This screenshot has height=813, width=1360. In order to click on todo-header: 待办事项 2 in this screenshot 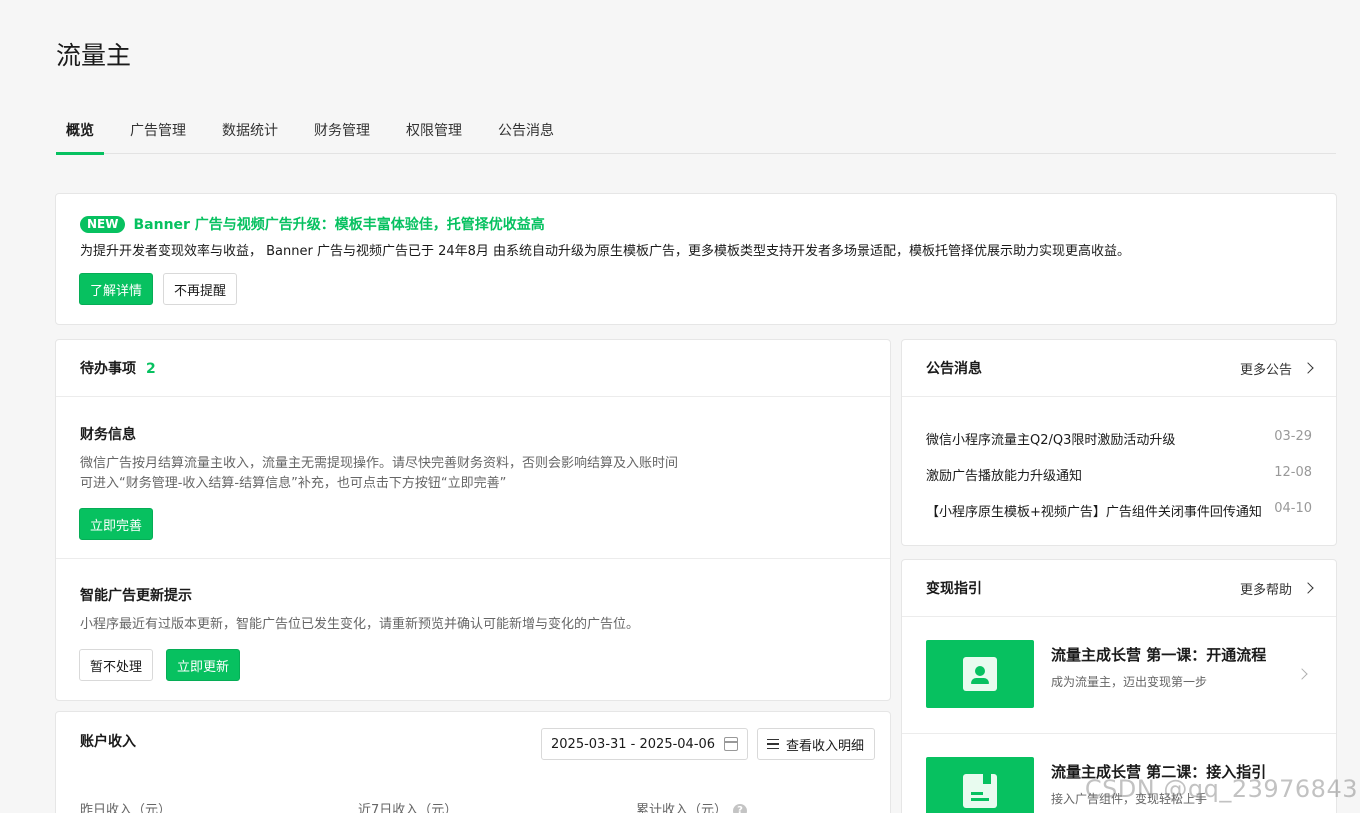, I will do `click(473, 368)`.